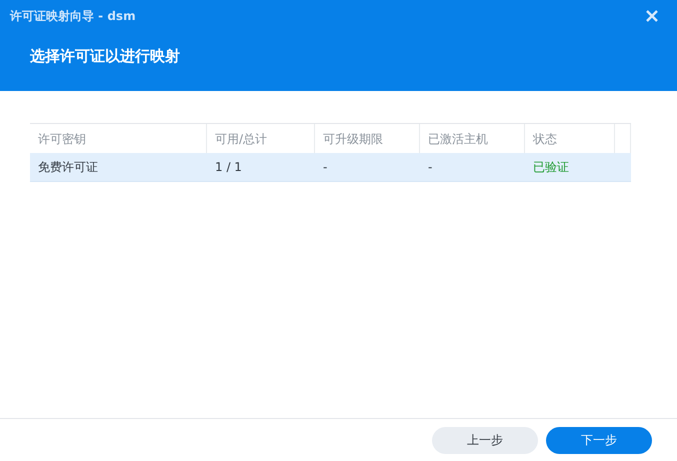 This screenshot has width=677, height=461. What do you see at coordinates (652, 16) in the screenshot?
I see `close-icon` at bounding box center [652, 16].